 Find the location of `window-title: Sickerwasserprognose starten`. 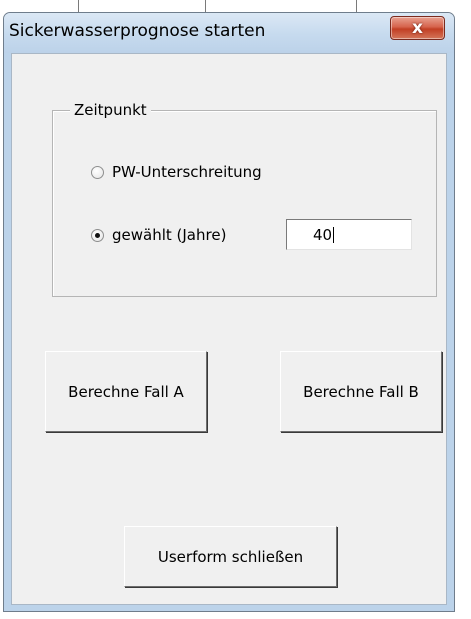

window-title: Sickerwasserprognose starten is located at coordinates (137, 31).